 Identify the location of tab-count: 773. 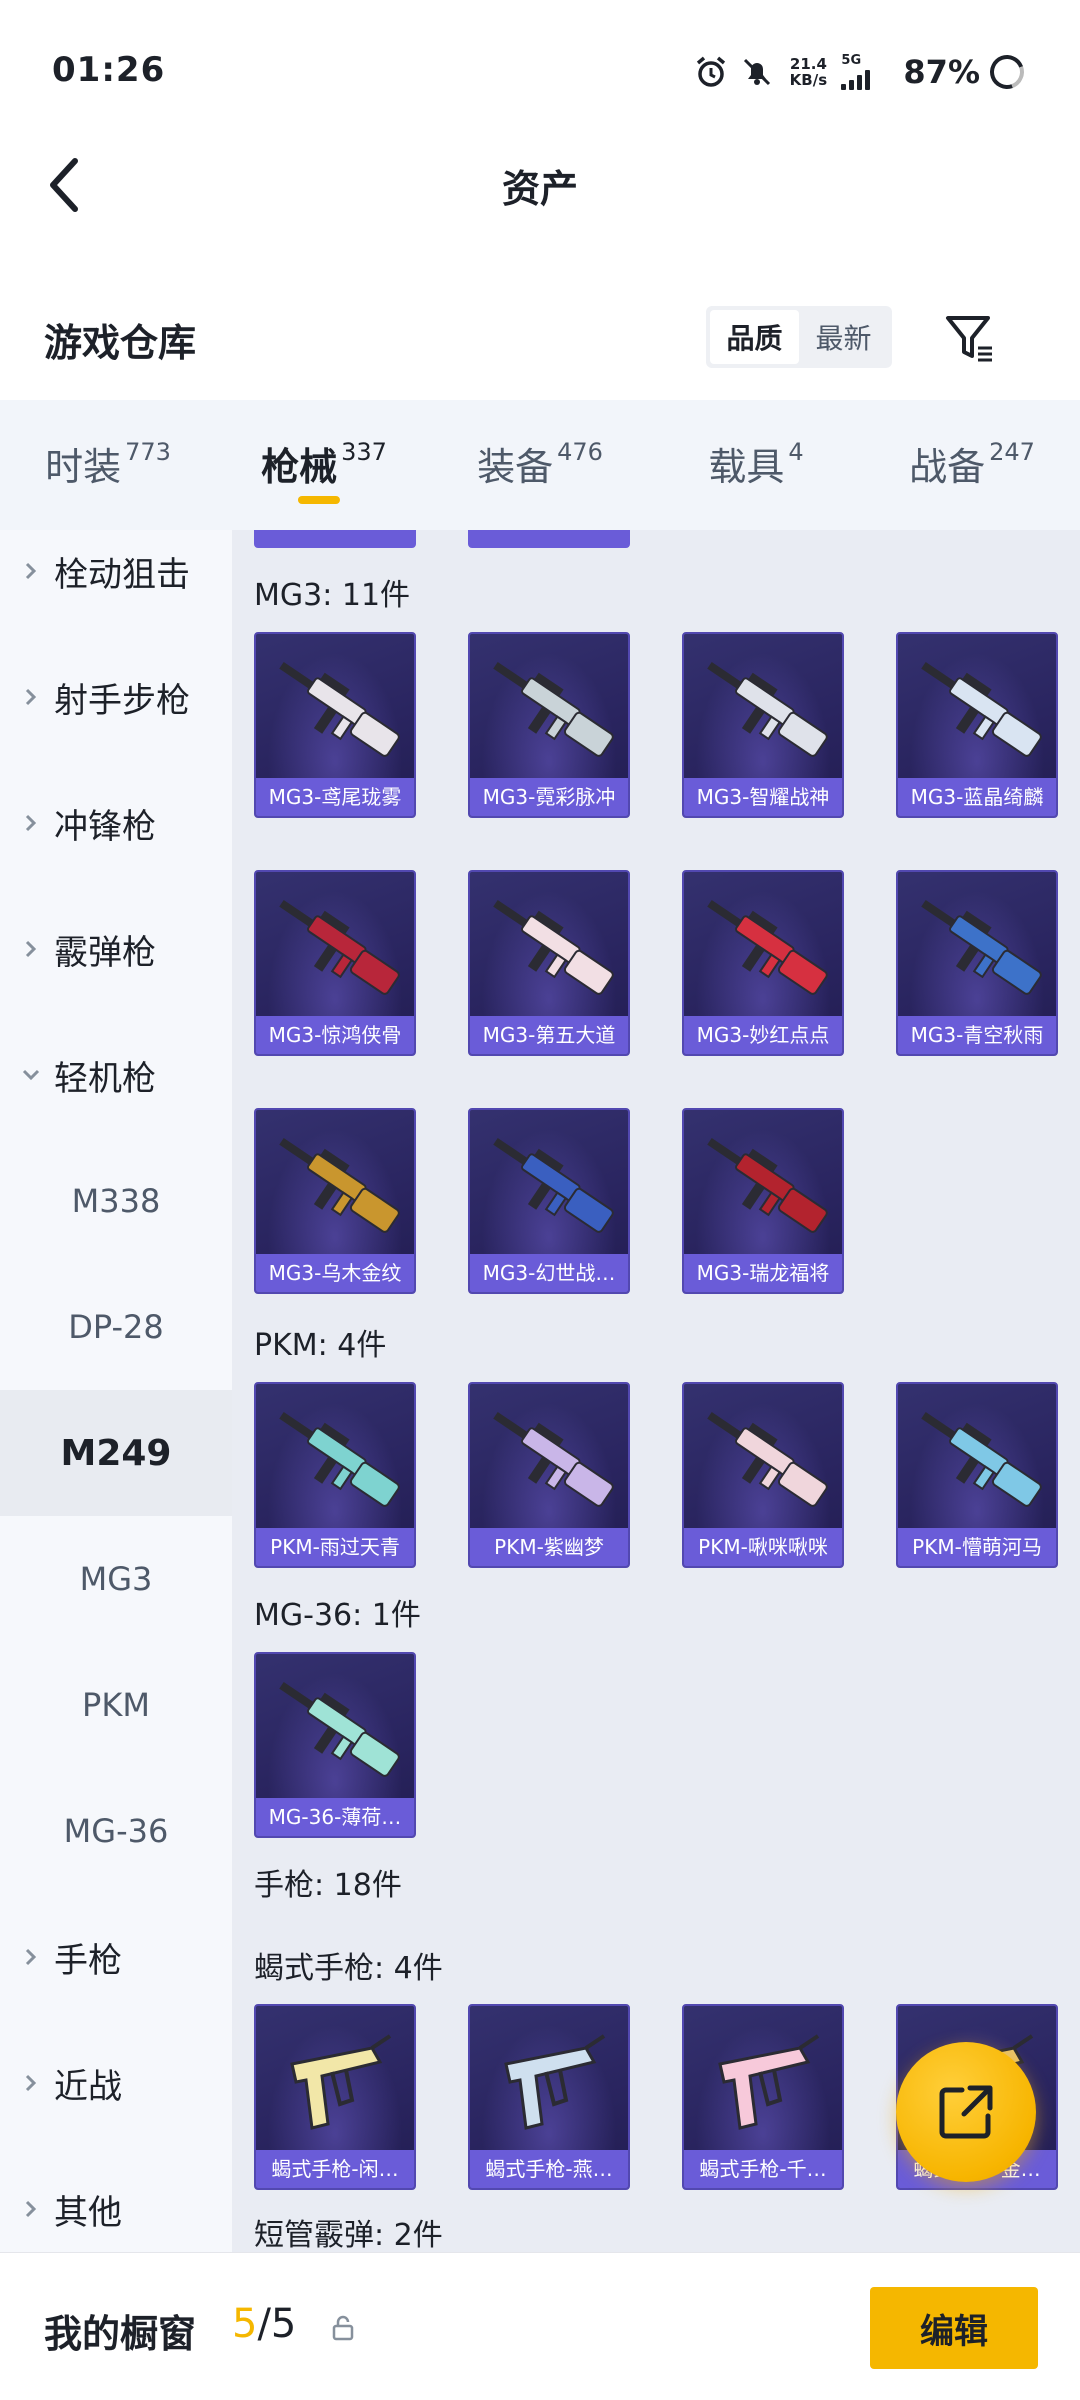
(148, 452).